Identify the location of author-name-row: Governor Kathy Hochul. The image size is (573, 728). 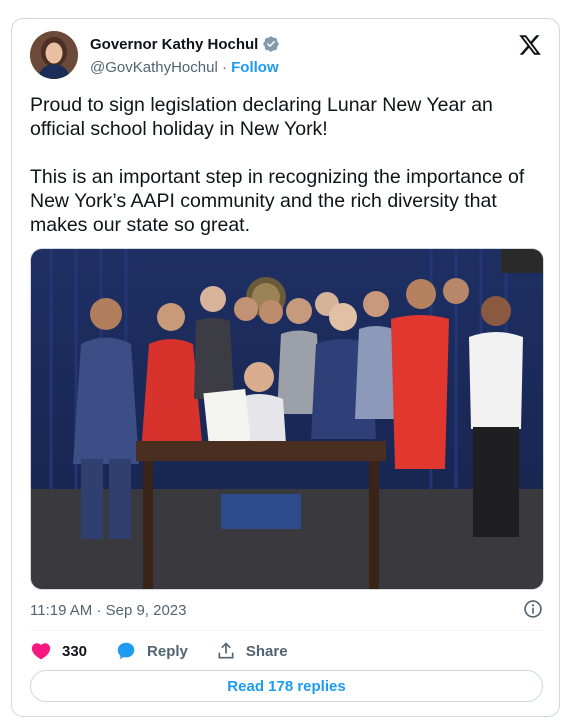
(185, 44).